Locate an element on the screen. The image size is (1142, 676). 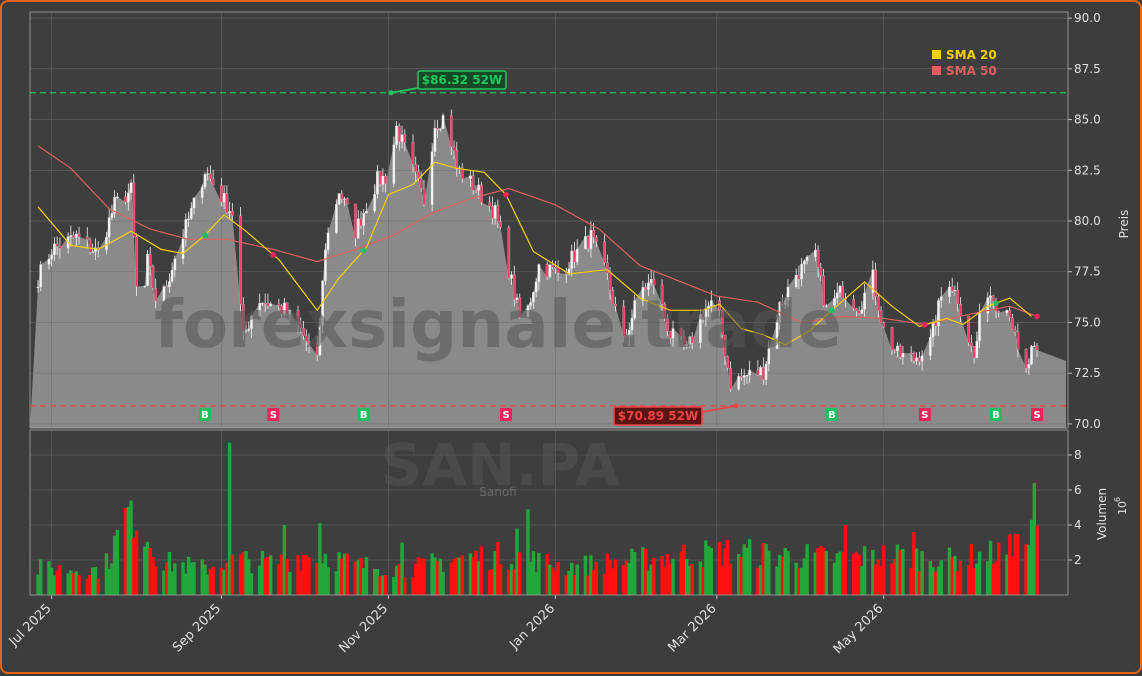
sell-cross-marker is located at coordinates (273, 255).